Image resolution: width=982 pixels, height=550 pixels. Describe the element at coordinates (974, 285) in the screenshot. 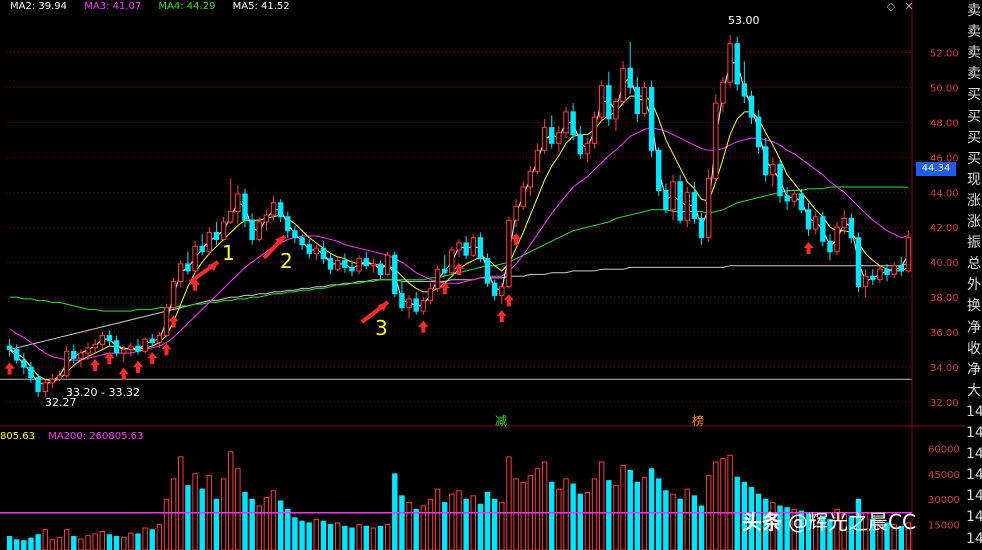

I see `sidebar-item: 外` at that location.